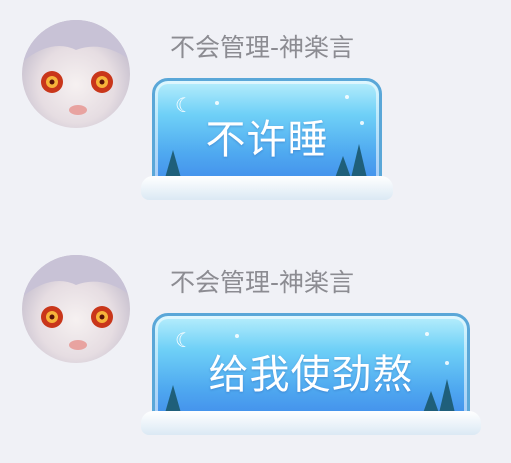 The width and height of the screenshot is (511, 463). I want to click on message-bubble: ☾ 不许睡, so click(267, 139).